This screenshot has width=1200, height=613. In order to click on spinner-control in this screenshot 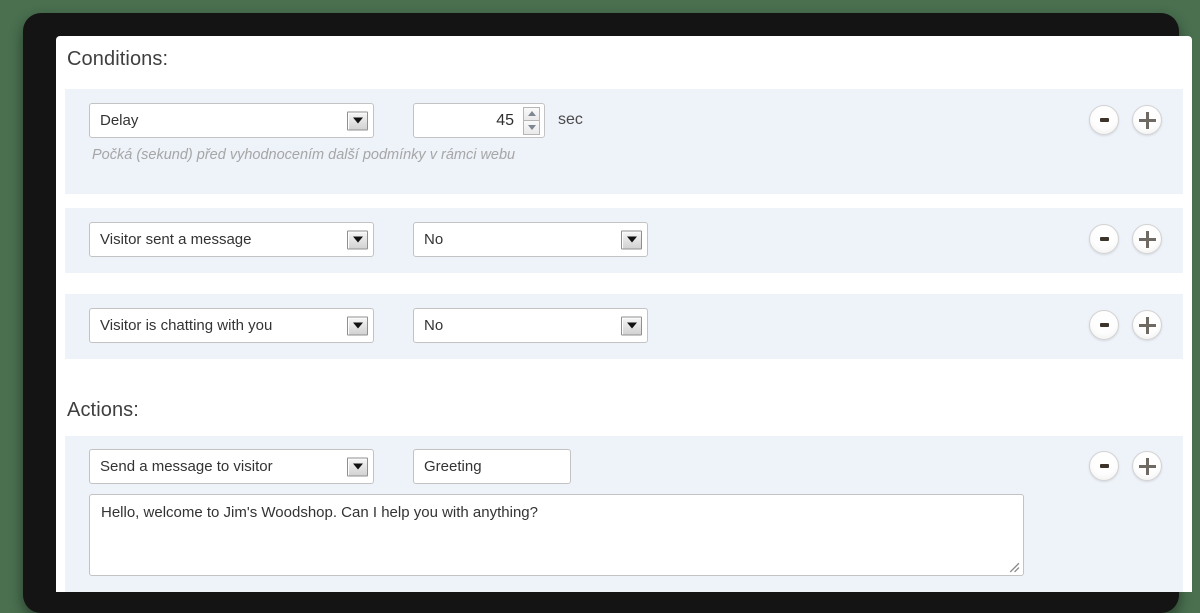, I will do `click(531, 120)`.